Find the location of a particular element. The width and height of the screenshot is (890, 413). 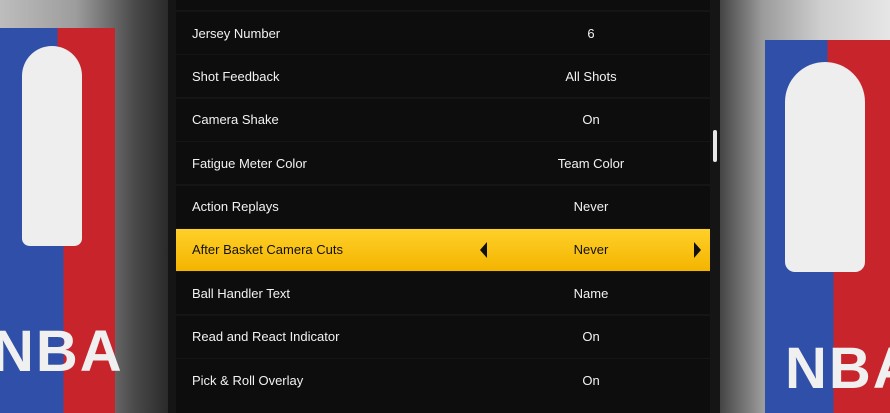

nba-logo-left: NBA is located at coordinates (61, 220).